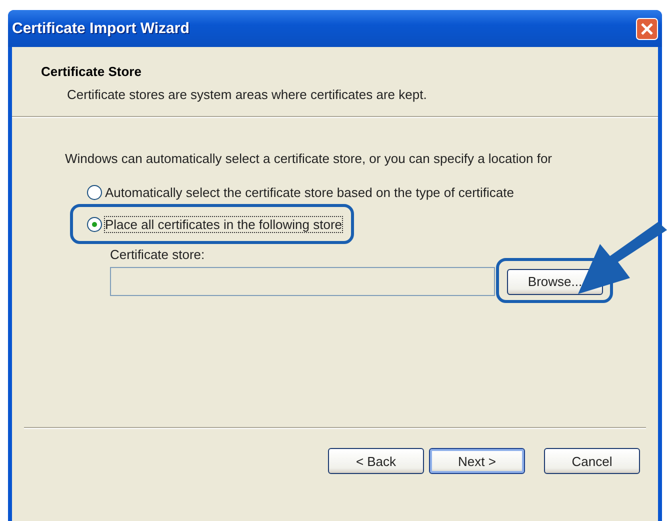 The width and height of the screenshot is (667, 521). What do you see at coordinates (376, 461) in the screenshot?
I see `wizard-button: < Back` at bounding box center [376, 461].